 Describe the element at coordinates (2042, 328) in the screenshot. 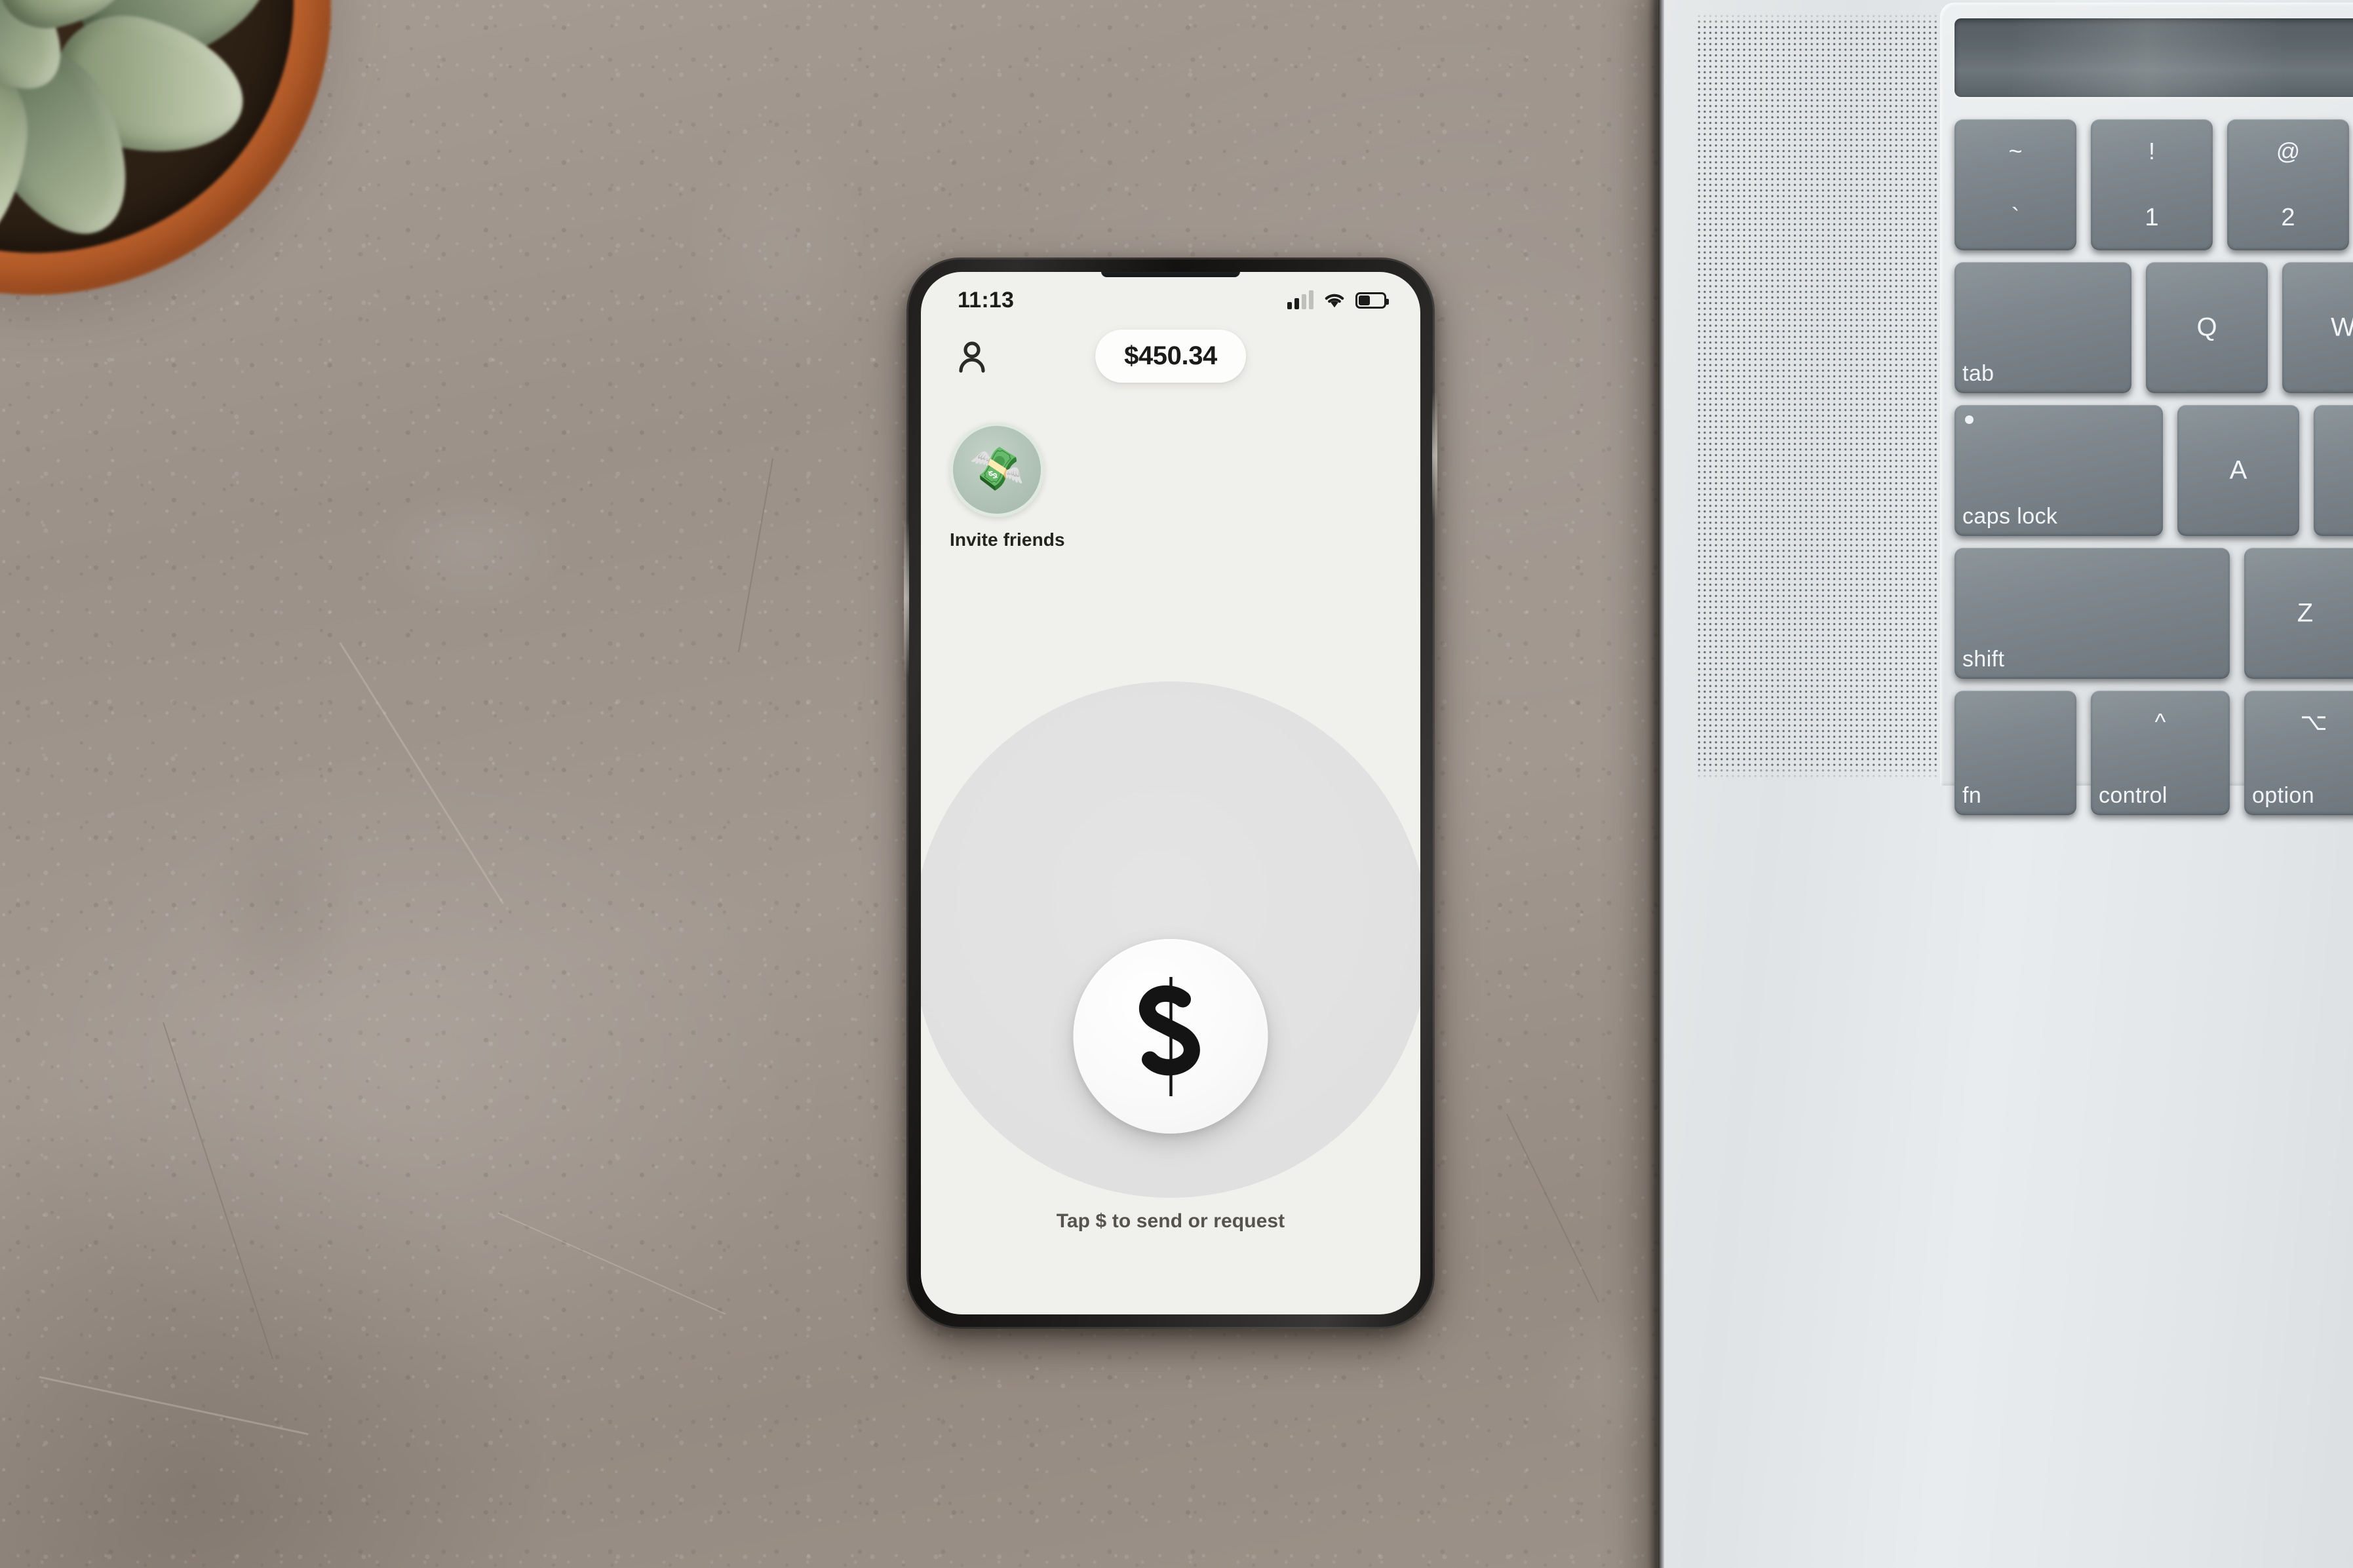

I see `key-tab: tab` at that location.